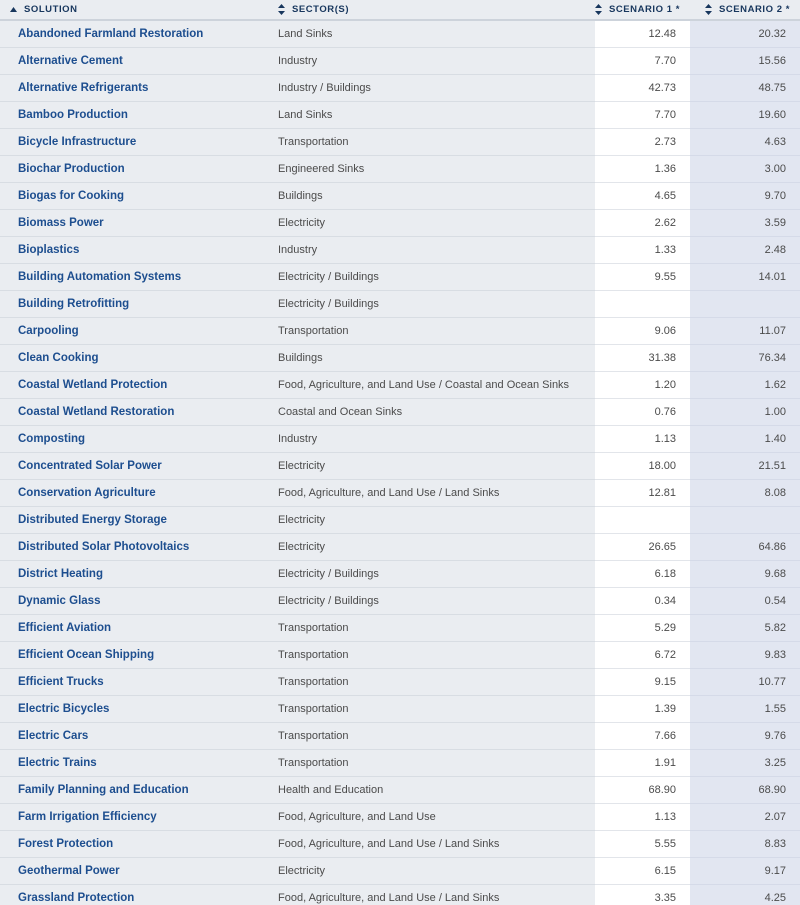 This screenshot has width=800, height=905. Describe the element at coordinates (103, 547) in the screenshot. I see `solution-link: Distributed Solar Photovoltaics` at that location.